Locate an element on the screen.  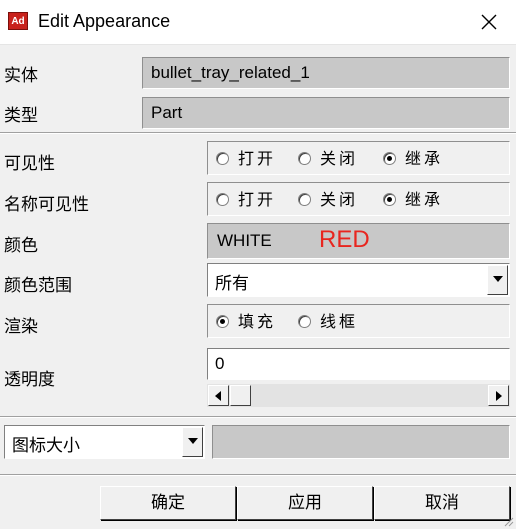
arrow-right-icon is located at coordinates (498, 395).